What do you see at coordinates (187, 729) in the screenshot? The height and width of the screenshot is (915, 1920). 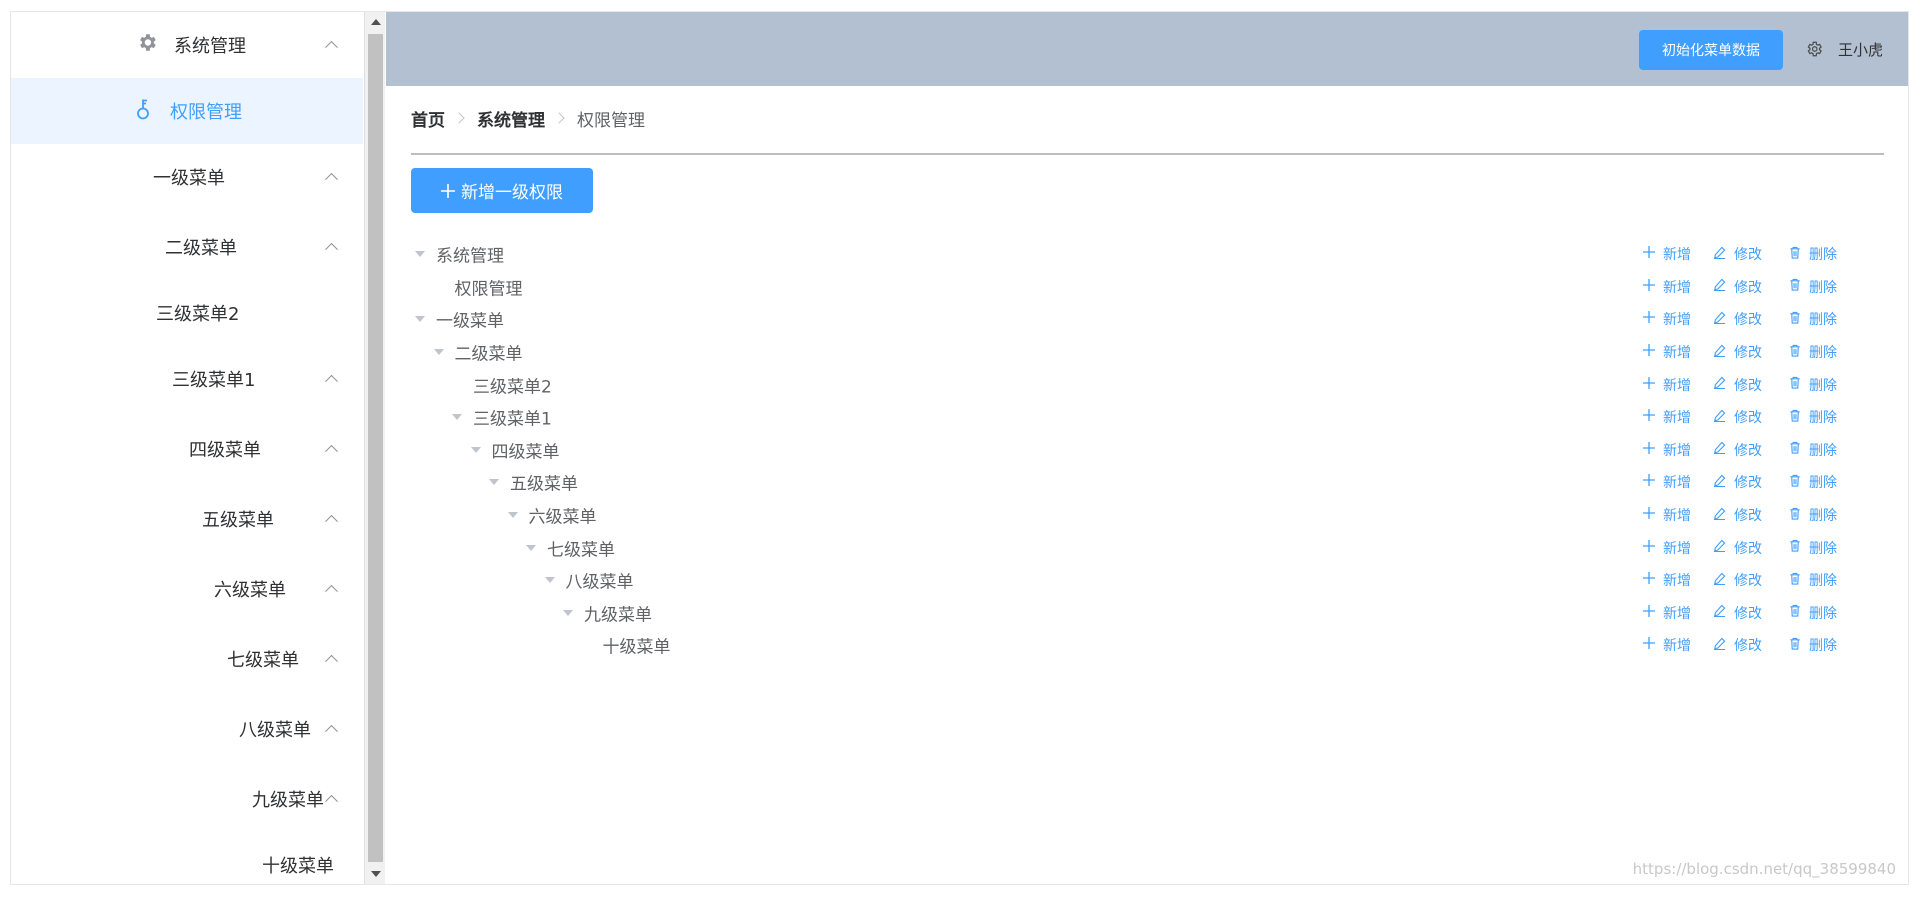 I see `sidebar-item-level8: 八级菜单` at bounding box center [187, 729].